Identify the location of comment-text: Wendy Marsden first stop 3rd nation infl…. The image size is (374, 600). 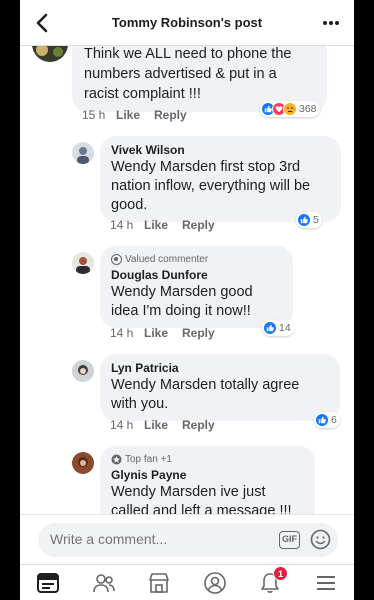
(211, 186).